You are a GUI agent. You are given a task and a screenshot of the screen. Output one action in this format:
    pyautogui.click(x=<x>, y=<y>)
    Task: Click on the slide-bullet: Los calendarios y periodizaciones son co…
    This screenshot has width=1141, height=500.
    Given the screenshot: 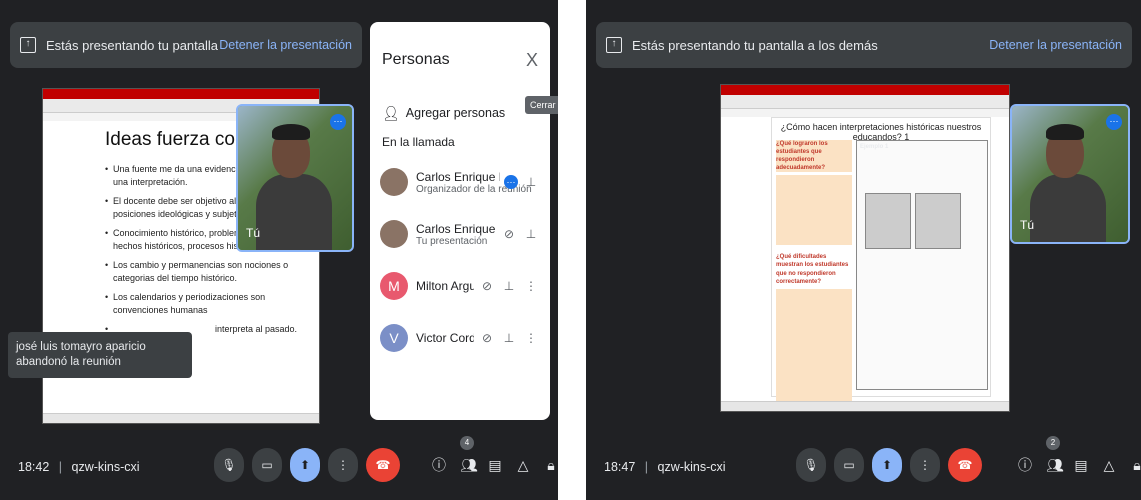 What is the action you would take?
    pyautogui.click(x=205, y=304)
    